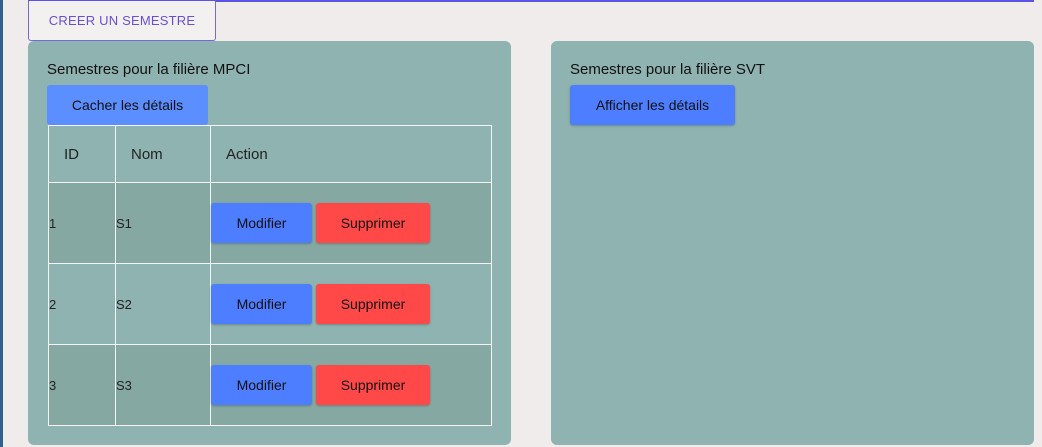 This screenshot has height=447, width=1042. What do you see at coordinates (163, 223) in the screenshot?
I see `cell-nom: S1` at bounding box center [163, 223].